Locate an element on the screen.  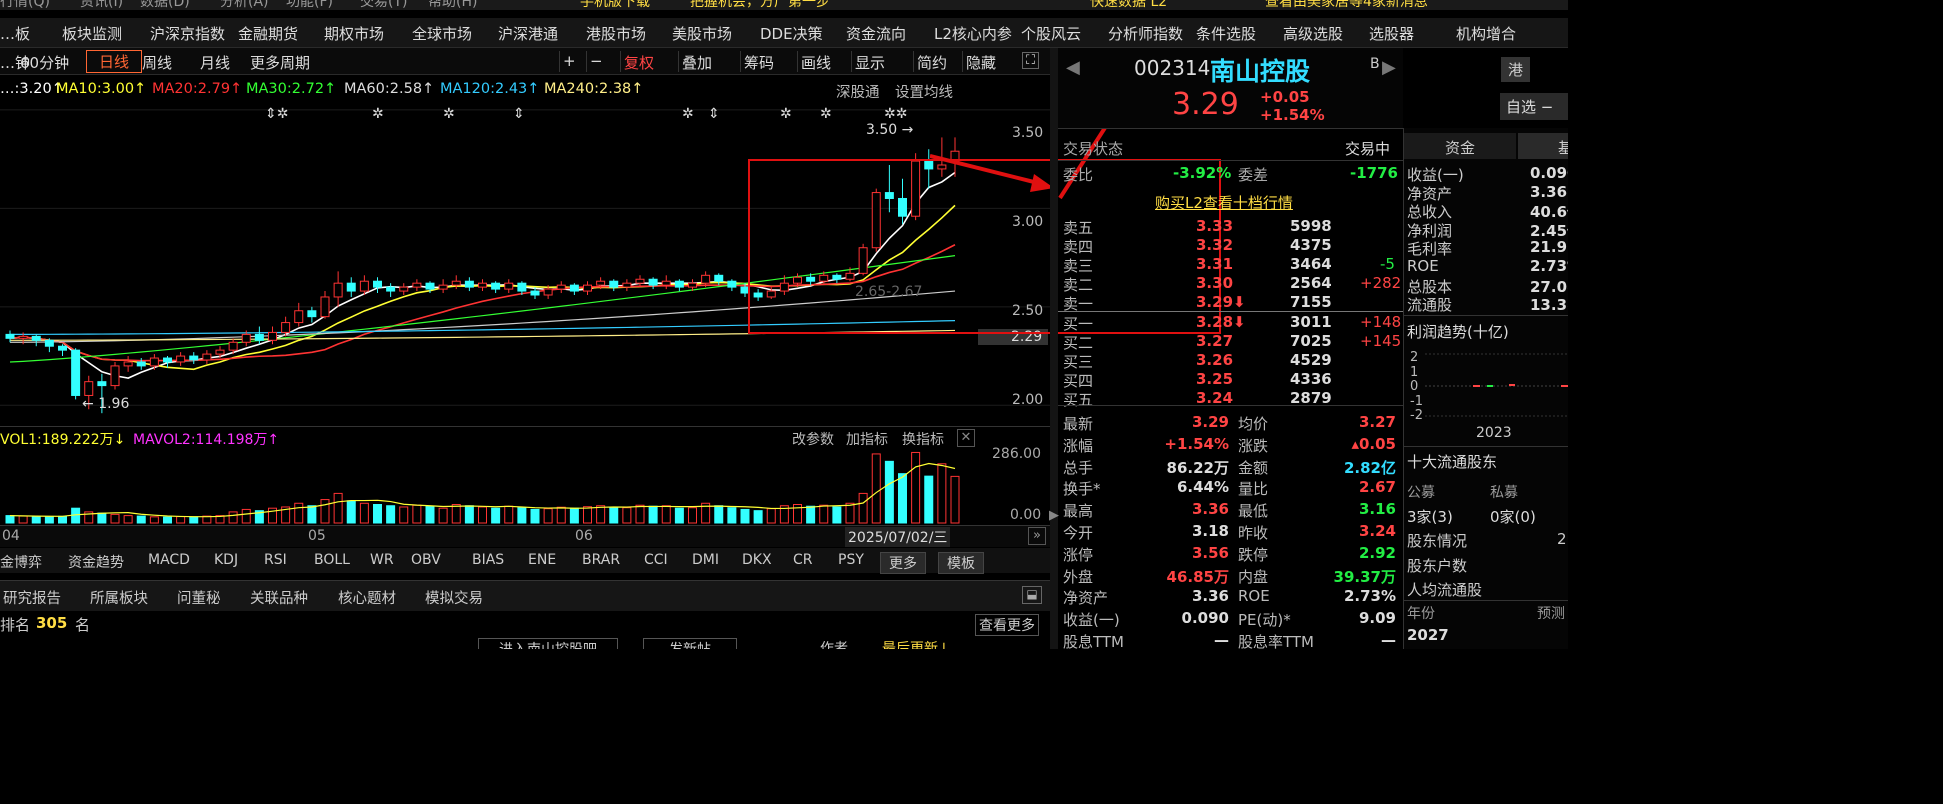
nav-item: 沪深港通 is located at coordinates (528, 33).